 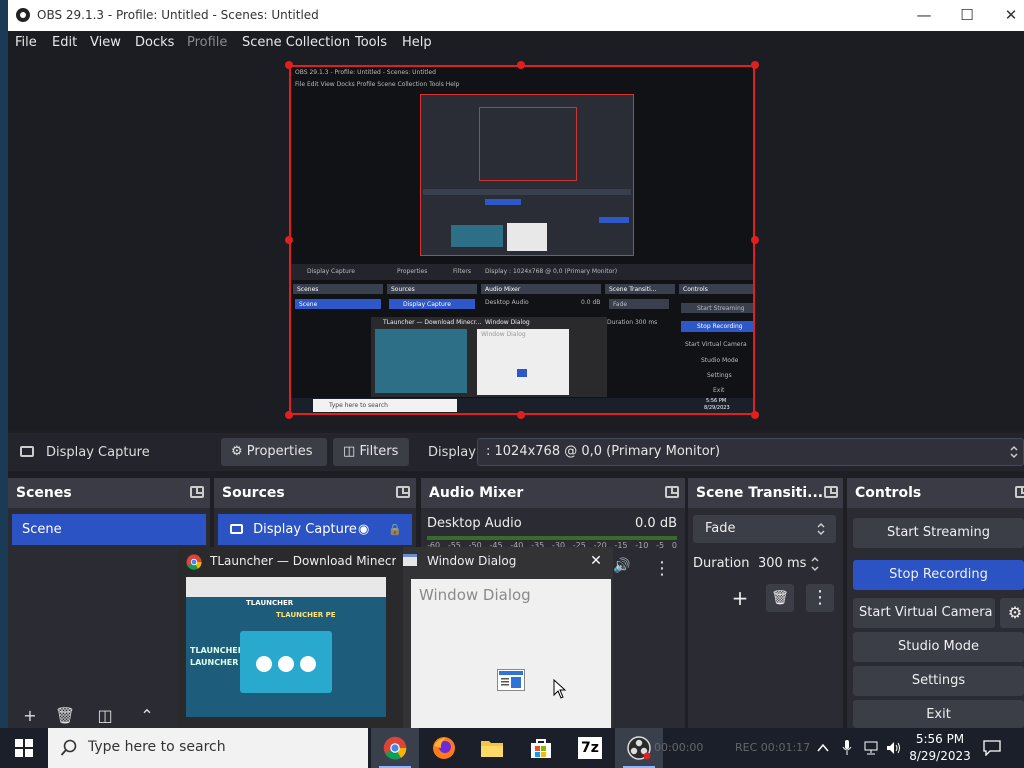 I want to click on mini-scenes-title: Scenes, so click(x=308, y=289).